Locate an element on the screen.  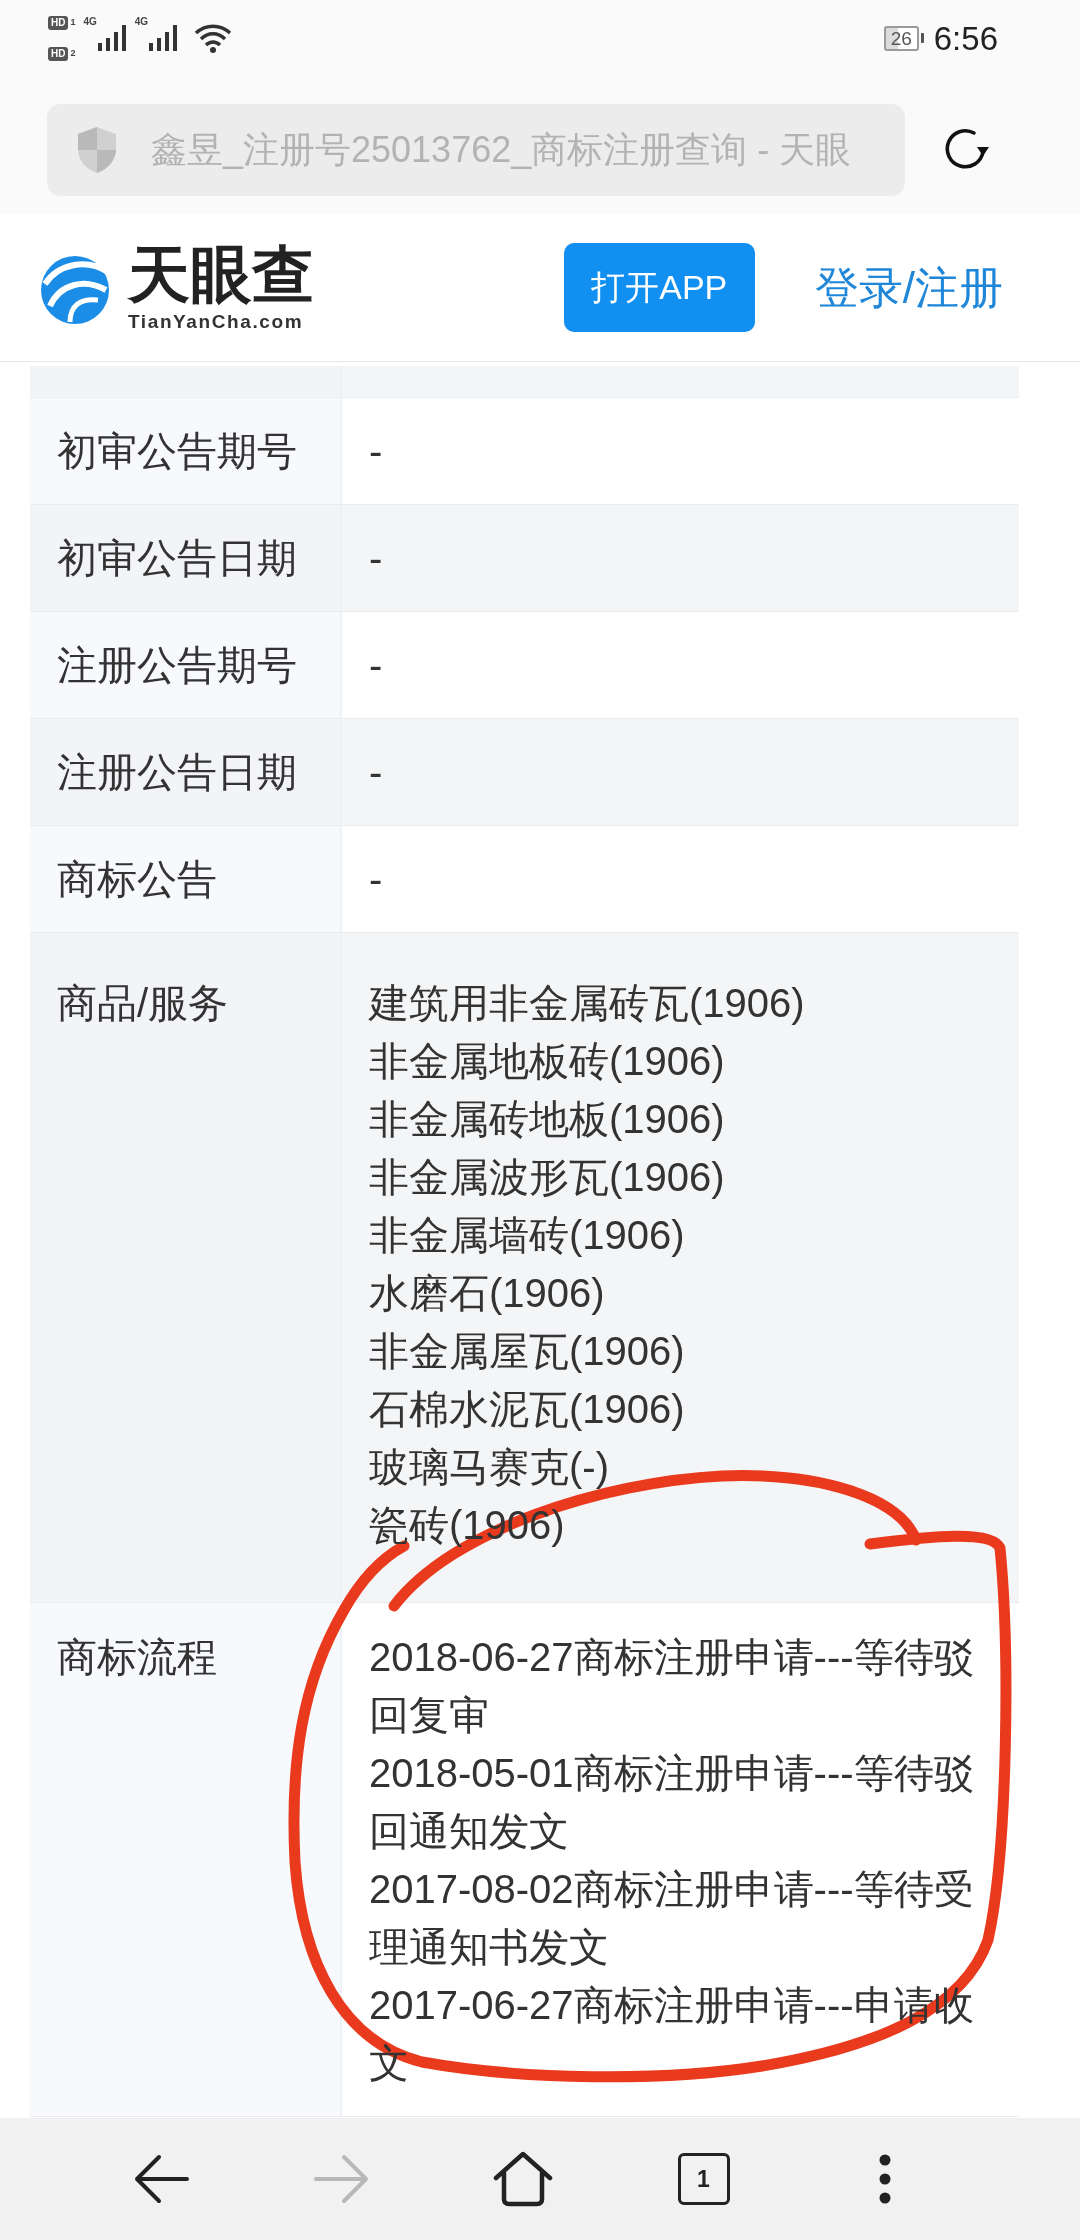
goods-item: 玻璃马赛克(-) is located at coordinates (489, 1467).